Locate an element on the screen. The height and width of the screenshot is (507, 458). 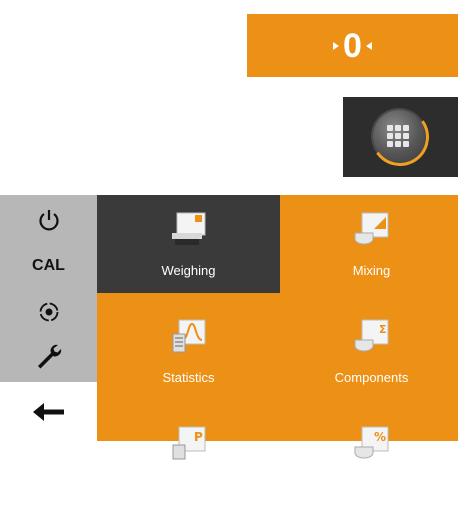
piece-counting-app-icon: P is located at coordinates (189, 443).